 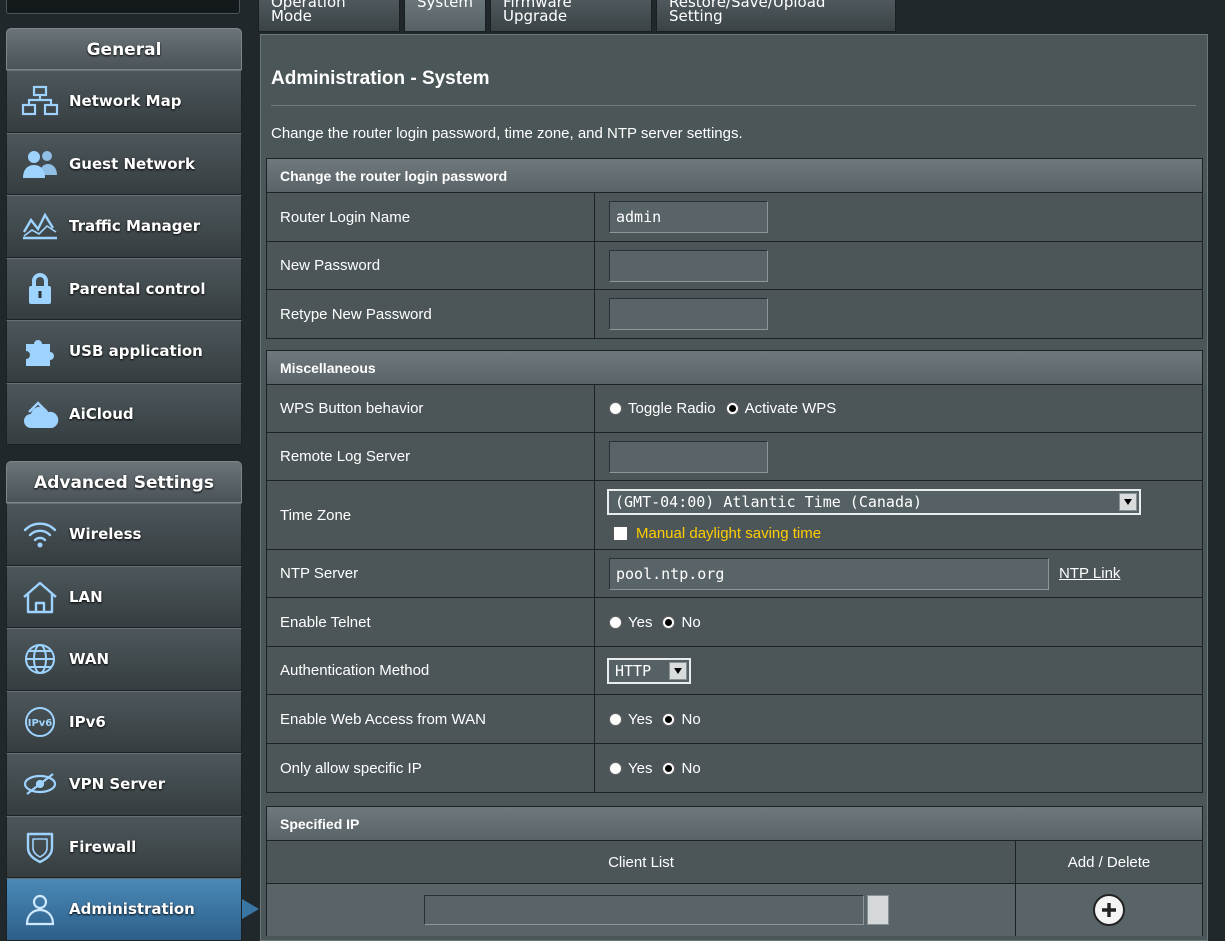 I want to click on guest-network-icon, so click(x=40, y=164).